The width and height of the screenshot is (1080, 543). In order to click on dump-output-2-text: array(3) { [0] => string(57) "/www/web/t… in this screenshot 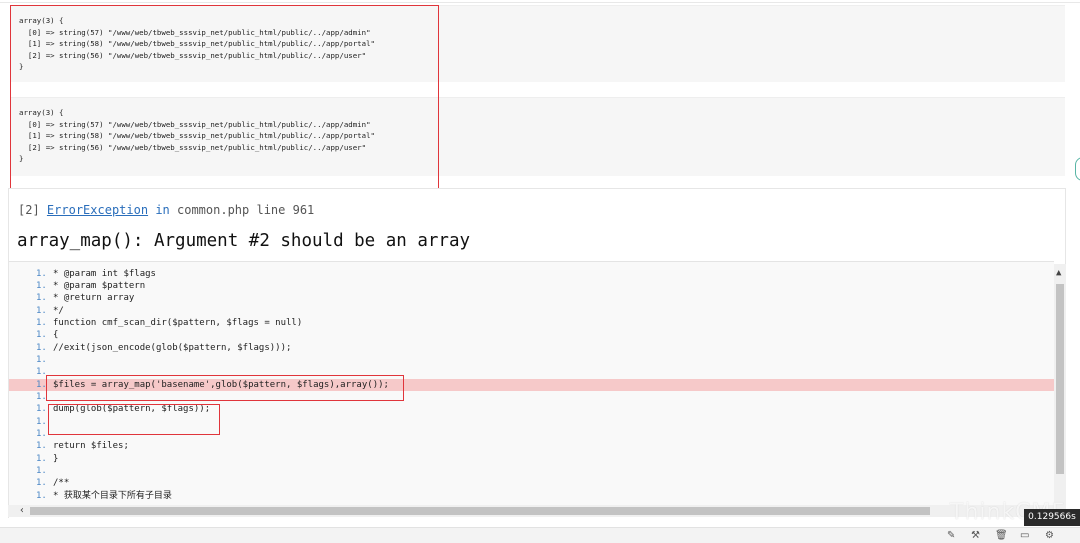, I will do `click(197, 136)`.